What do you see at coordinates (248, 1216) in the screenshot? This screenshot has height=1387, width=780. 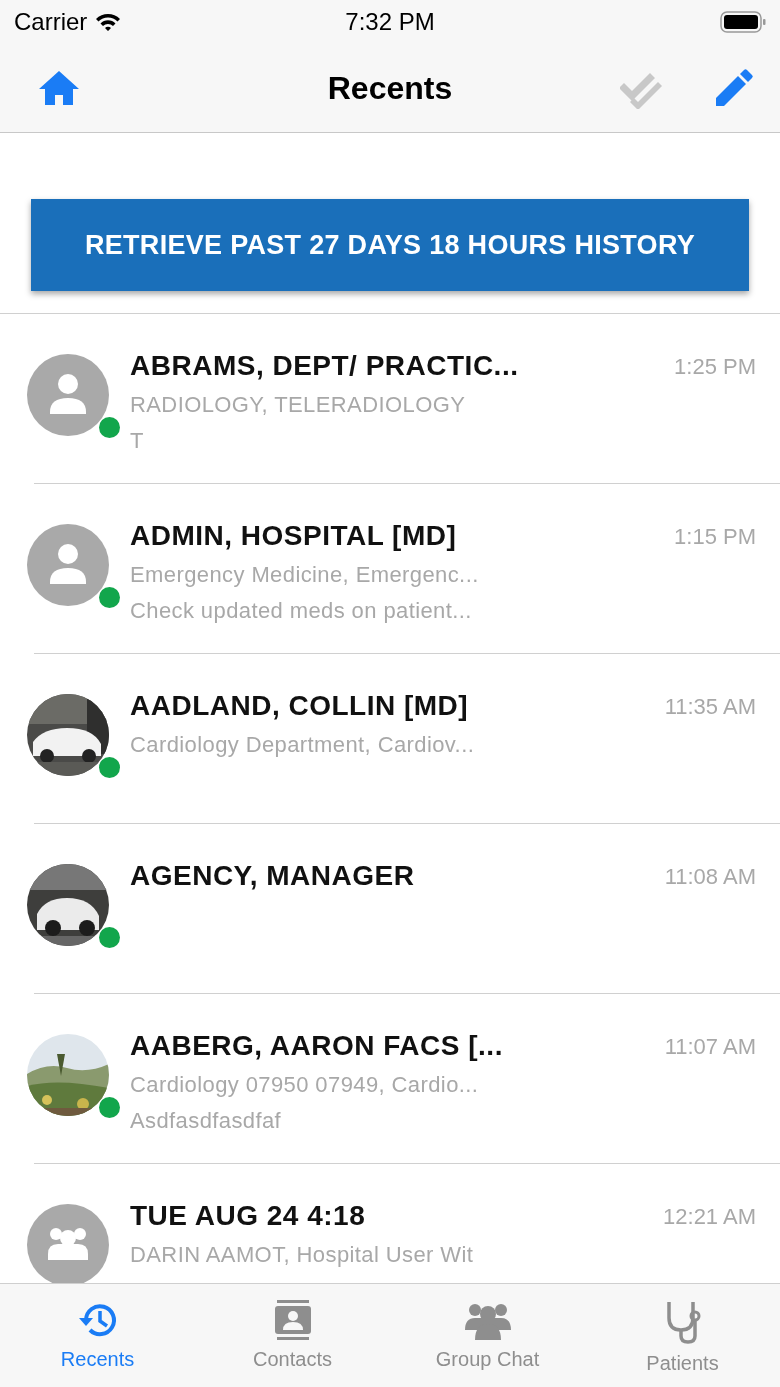 I see `contact-name: TUE AUG 24 4:18` at bounding box center [248, 1216].